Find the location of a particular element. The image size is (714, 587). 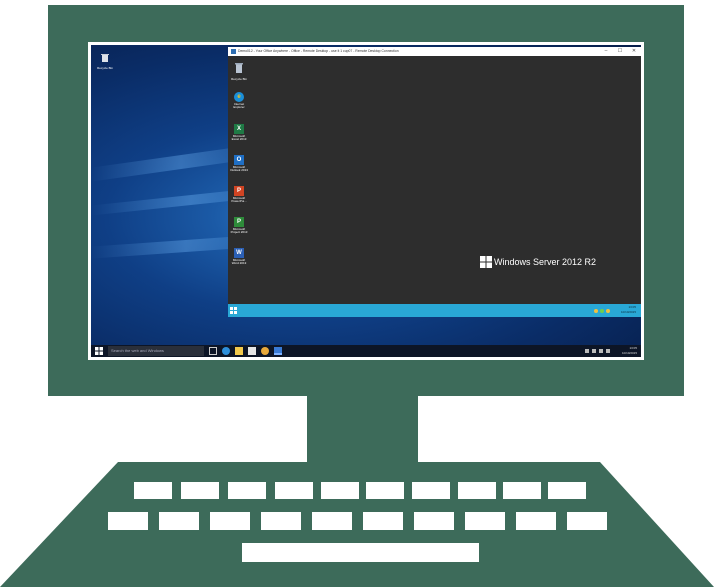

maximize-button: ☐ is located at coordinates (620, 51).